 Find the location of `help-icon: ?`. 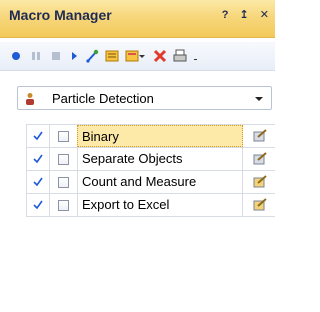

help-icon: ? is located at coordinates (227, 15).